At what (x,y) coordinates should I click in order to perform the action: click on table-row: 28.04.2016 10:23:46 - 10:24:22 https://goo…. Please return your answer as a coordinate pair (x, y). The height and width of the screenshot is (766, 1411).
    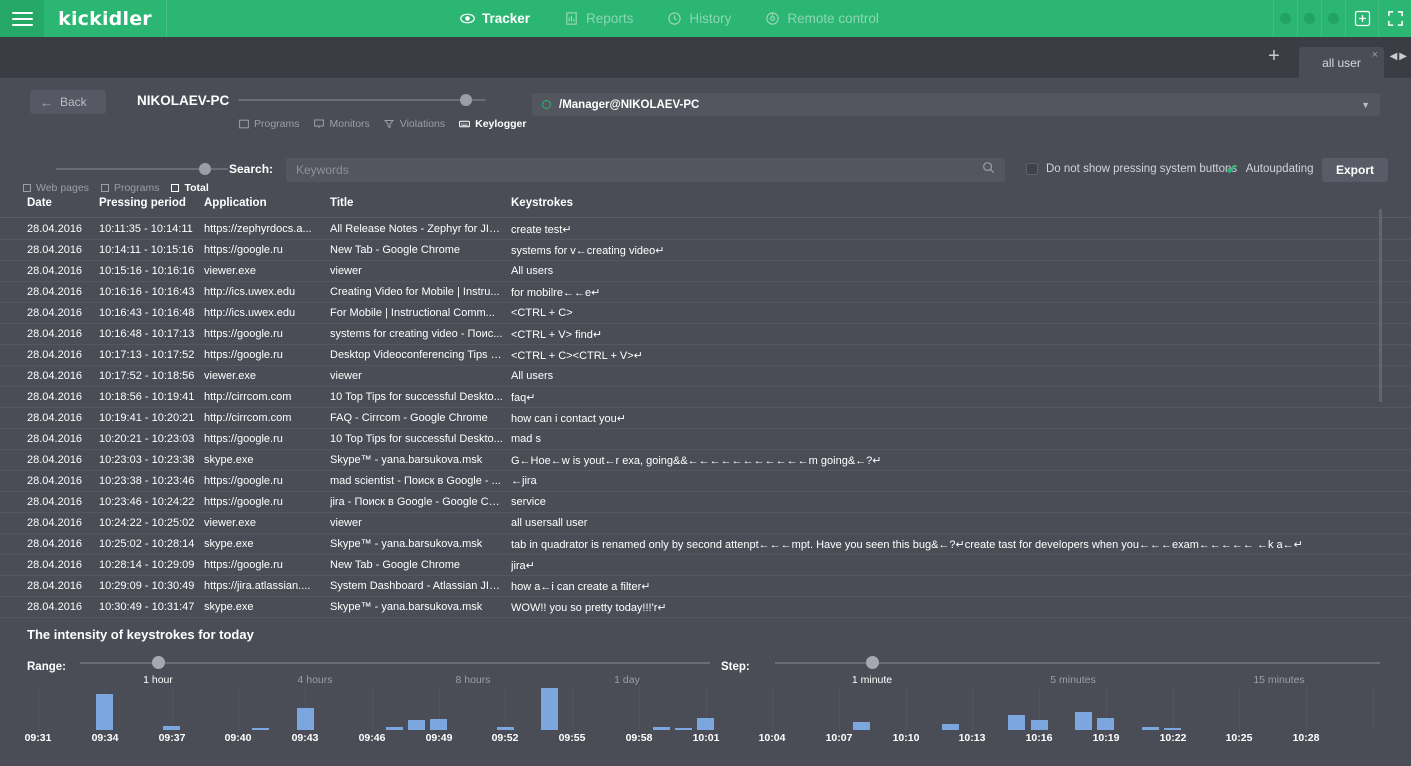
    Looking at the image, I should click on (705, 502).